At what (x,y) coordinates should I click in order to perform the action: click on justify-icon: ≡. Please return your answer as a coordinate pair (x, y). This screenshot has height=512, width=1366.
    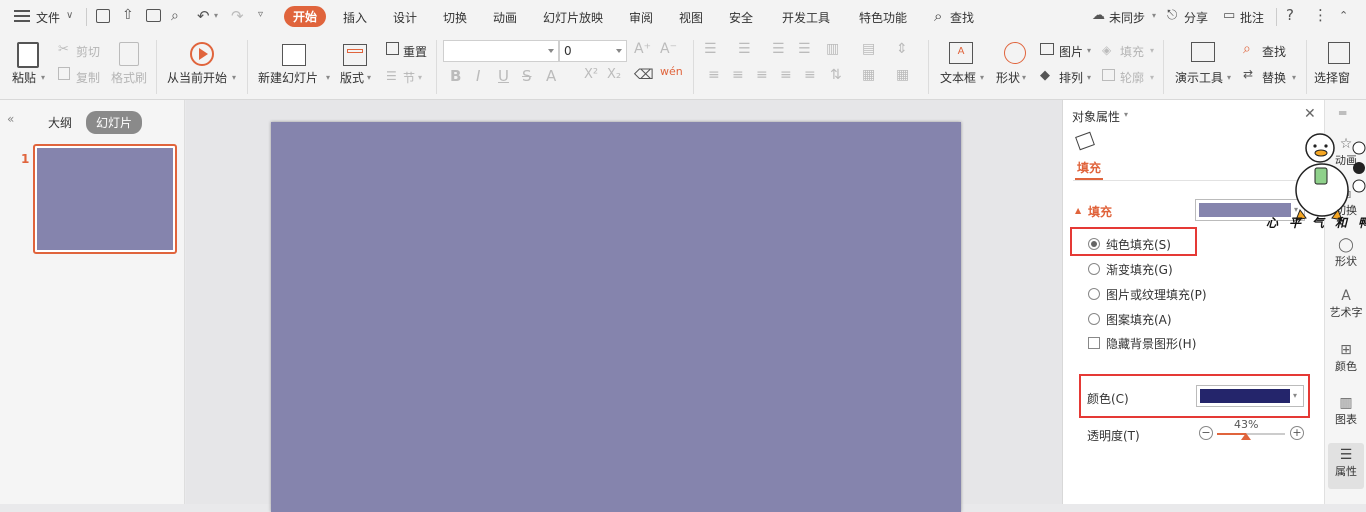
    Looking at the image, I should click on (786, 75).